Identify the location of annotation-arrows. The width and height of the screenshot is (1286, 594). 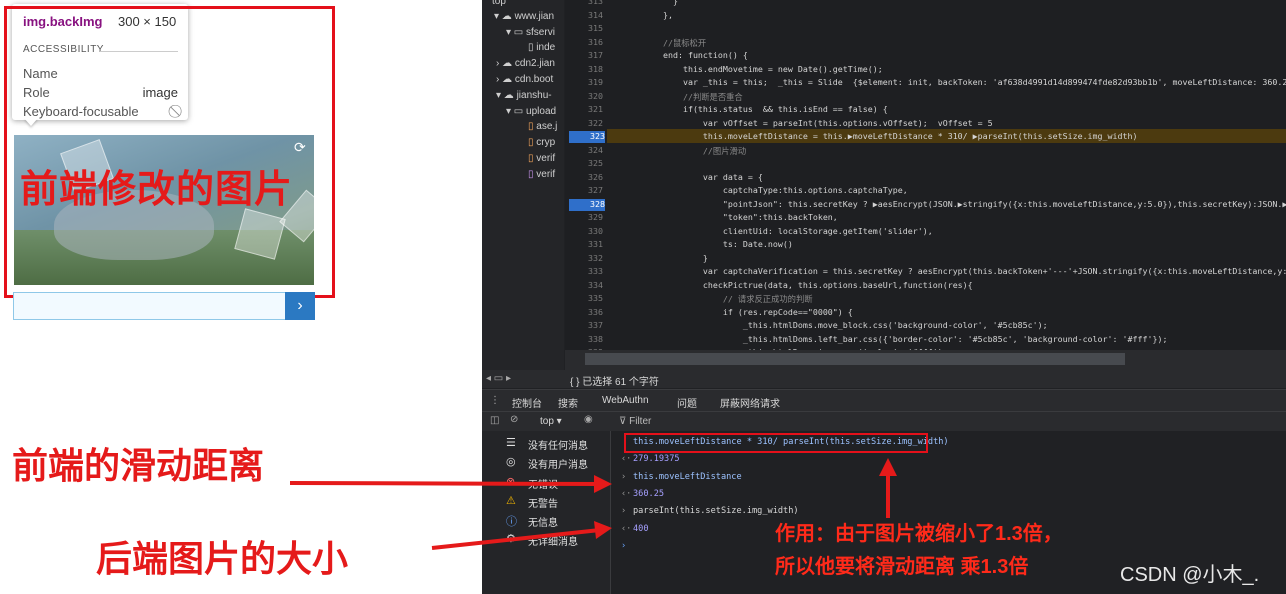
(593, 504).